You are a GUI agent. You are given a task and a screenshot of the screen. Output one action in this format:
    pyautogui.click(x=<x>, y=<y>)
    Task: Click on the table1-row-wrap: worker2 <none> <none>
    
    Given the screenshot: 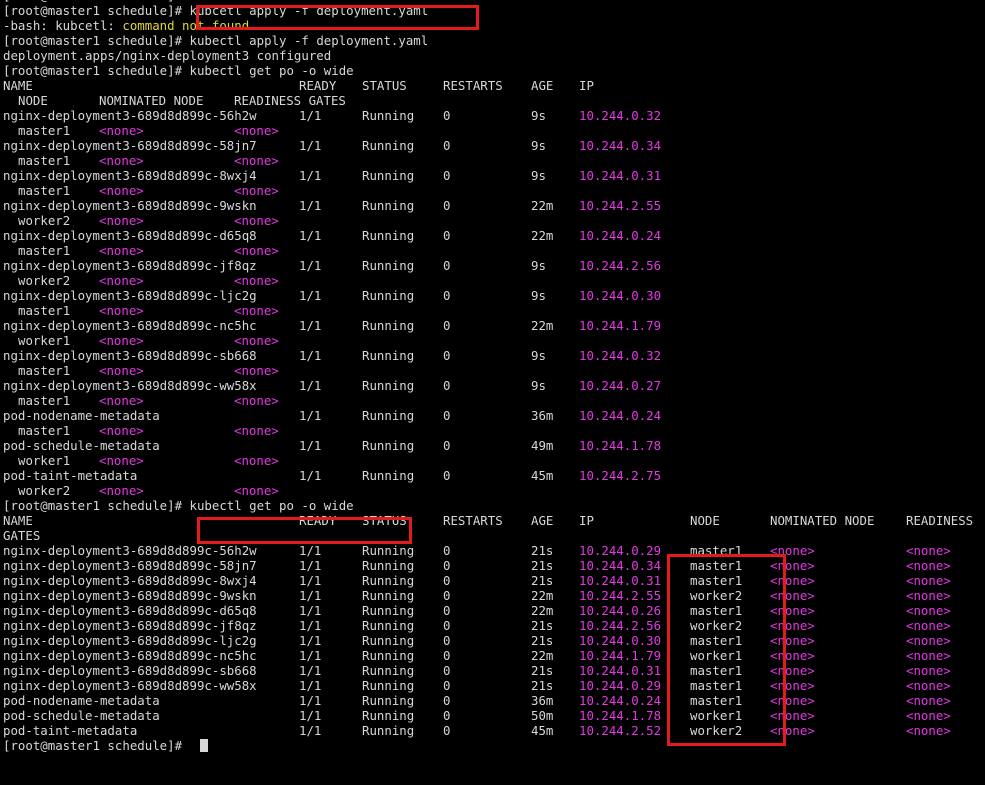 What is the action you would take?
    pyautogui.click(x=492, y=490)
    